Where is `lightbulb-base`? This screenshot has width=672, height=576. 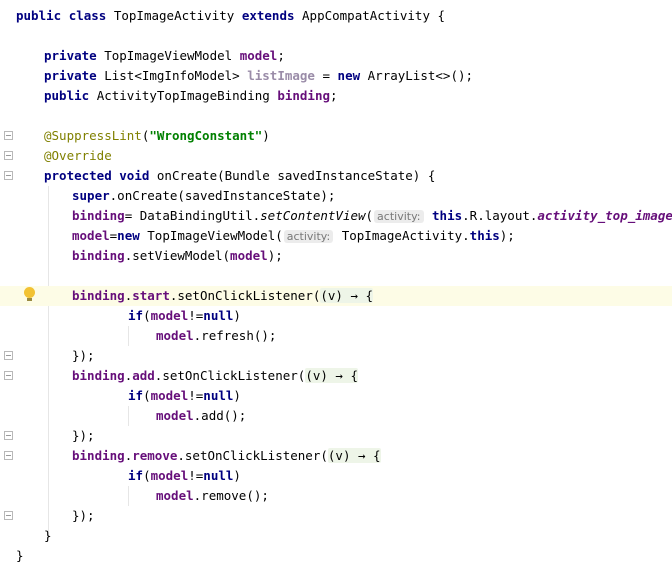
lightbulb-base is located at coordinates (29, 299).